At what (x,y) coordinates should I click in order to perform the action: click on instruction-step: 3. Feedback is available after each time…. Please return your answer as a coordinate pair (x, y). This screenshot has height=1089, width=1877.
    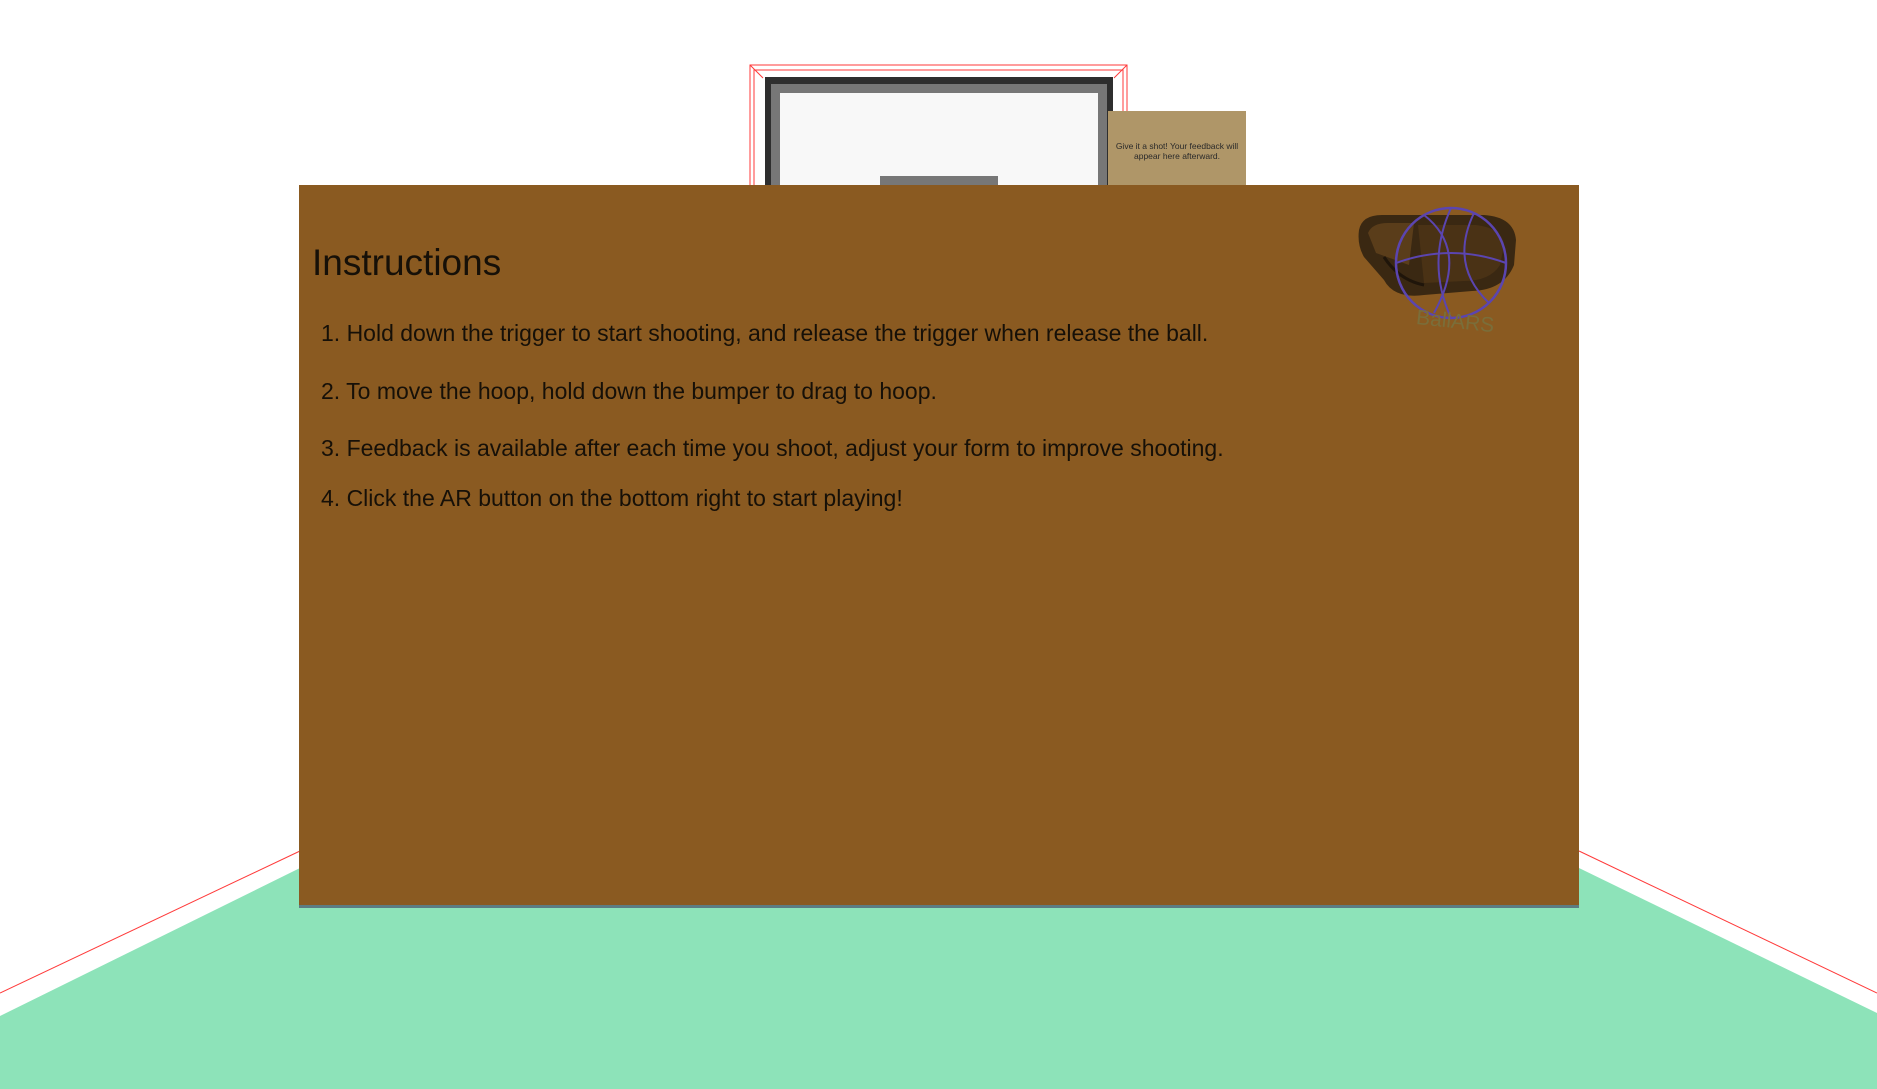
    Looking at the image, I should click on (772, 448).